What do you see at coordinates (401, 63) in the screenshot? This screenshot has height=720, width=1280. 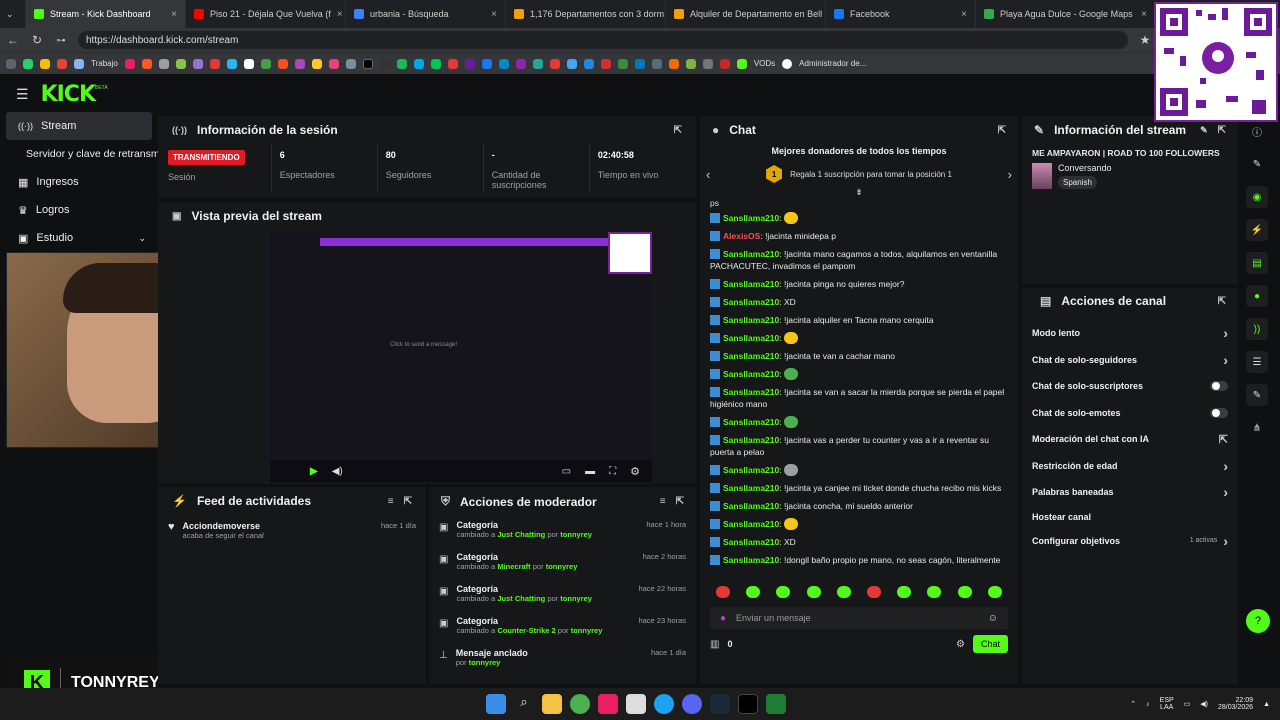 I see `bookmark-spotify-icon` at bounding box center [401, 63].